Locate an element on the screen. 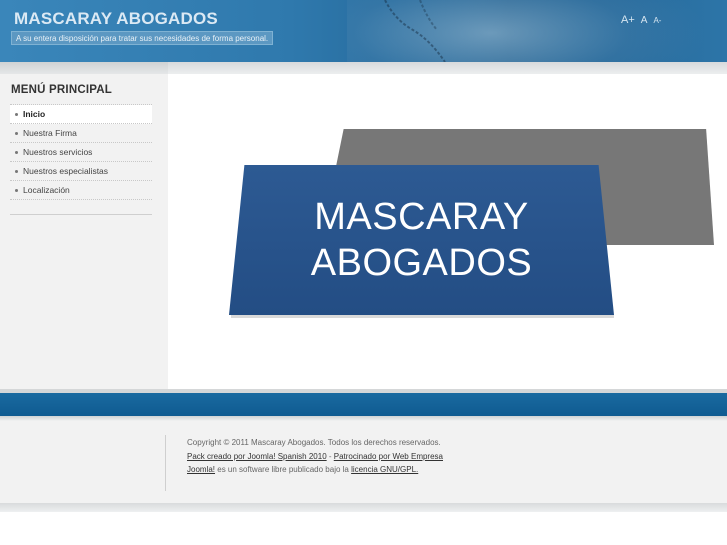 The width and height of the screenshot is (727, 545). bottom-blue-bar is located at coordinates (363, 404).